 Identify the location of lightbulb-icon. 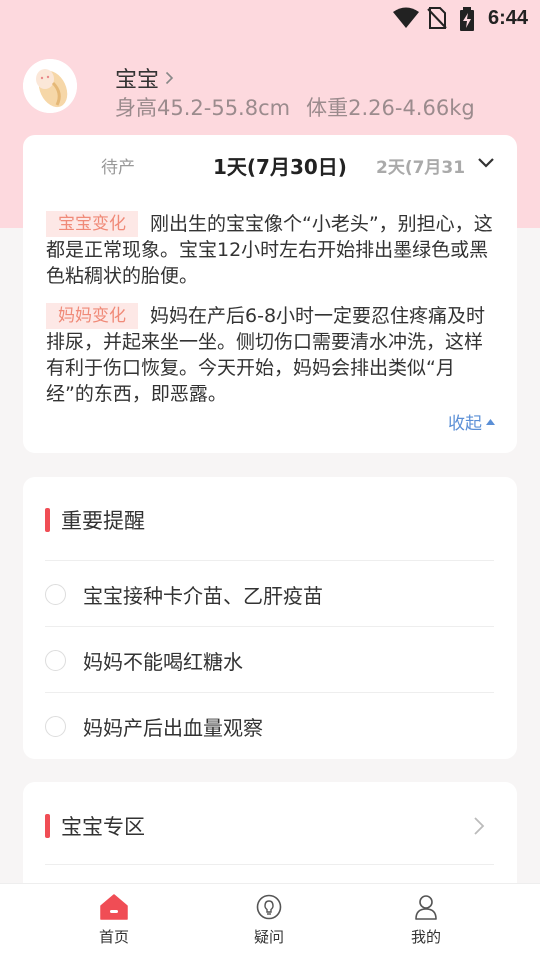
(269, 907).